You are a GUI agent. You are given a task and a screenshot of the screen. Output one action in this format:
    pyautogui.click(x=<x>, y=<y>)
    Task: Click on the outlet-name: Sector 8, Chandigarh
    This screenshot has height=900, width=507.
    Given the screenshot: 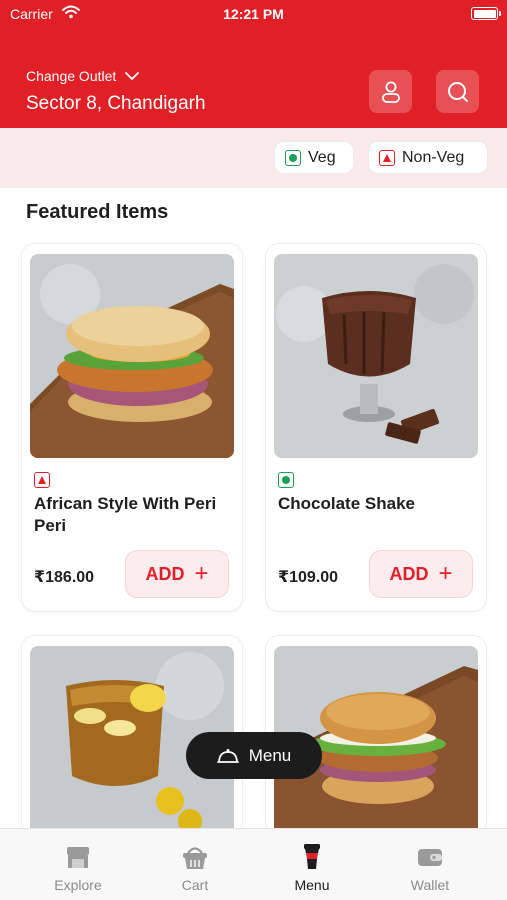 What is the action you would take?
    pyautogui.click(x=116, y=104)
    